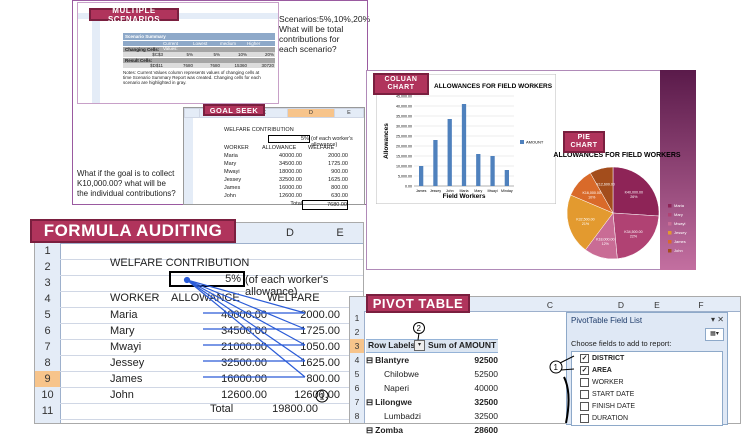  I want to click on pie-chart-banner: PIE CHART, so click(584, 142).